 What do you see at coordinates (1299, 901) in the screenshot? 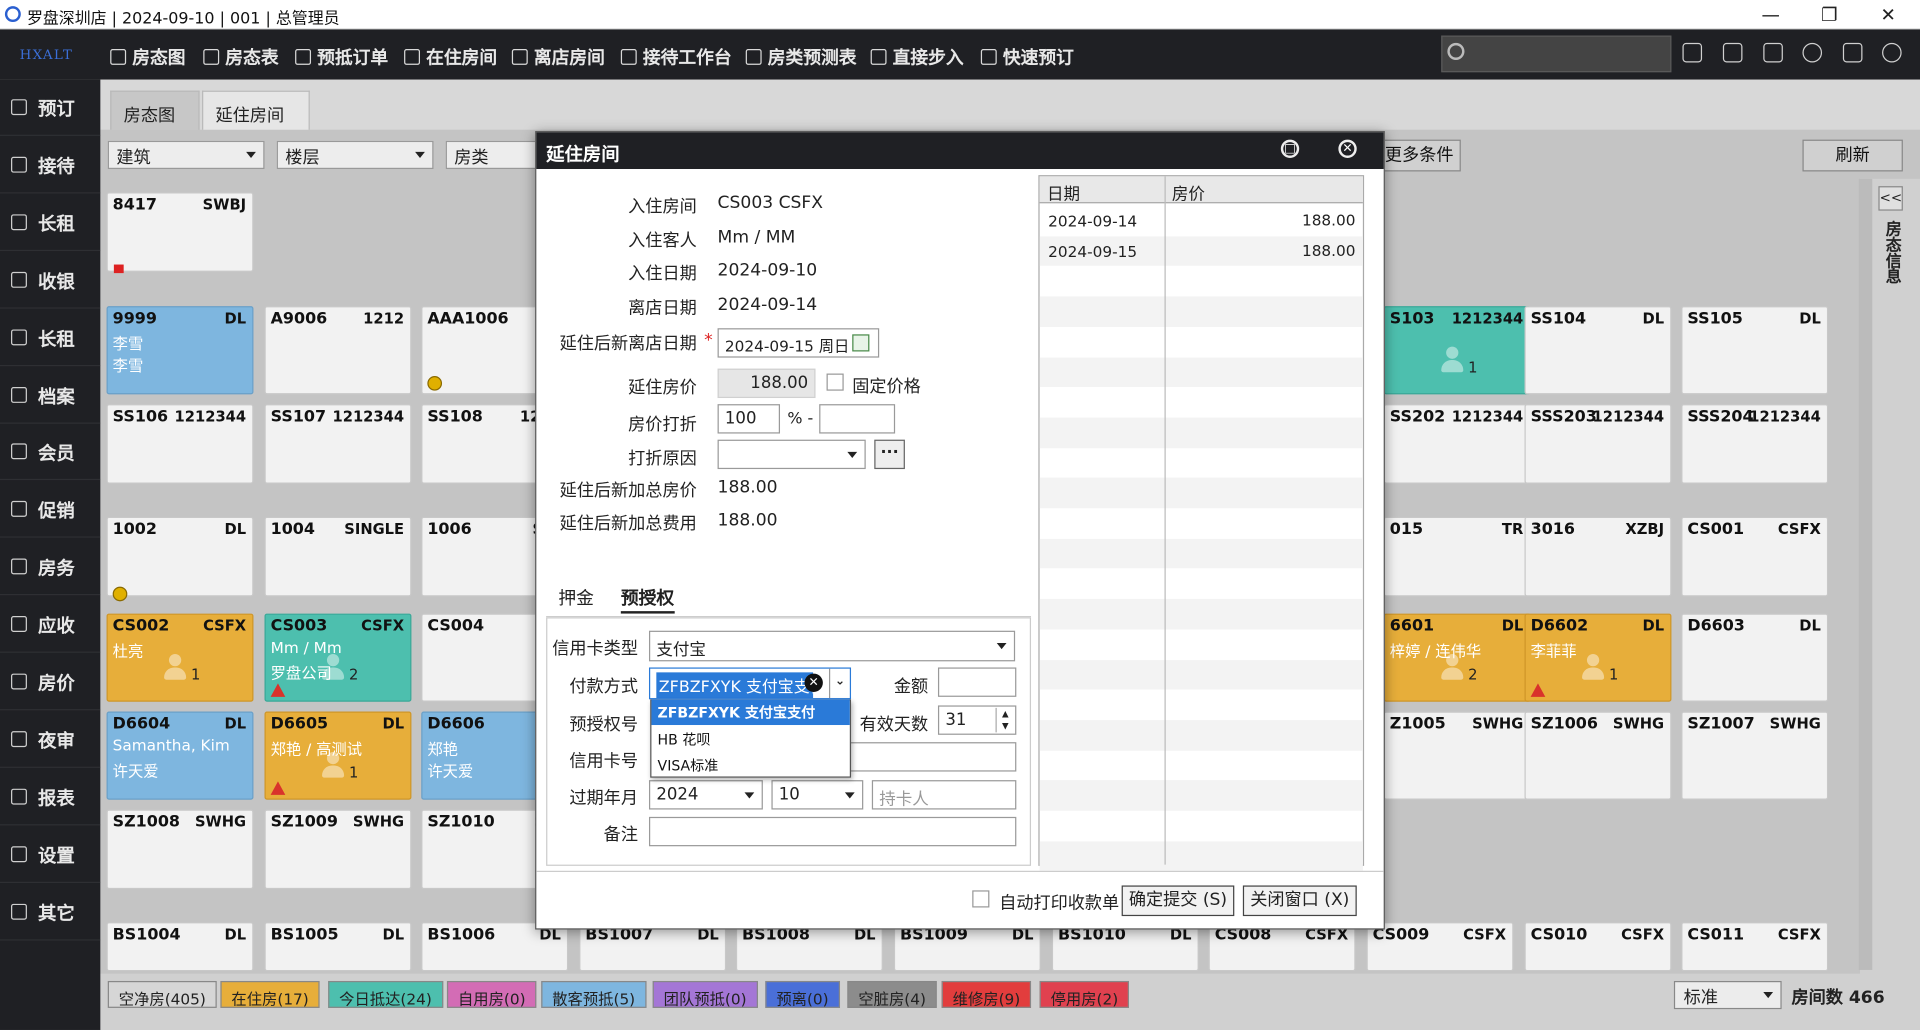
I see `close-dialog-button: 关闭窗口 (X)` at bounding box center [1299, 901].